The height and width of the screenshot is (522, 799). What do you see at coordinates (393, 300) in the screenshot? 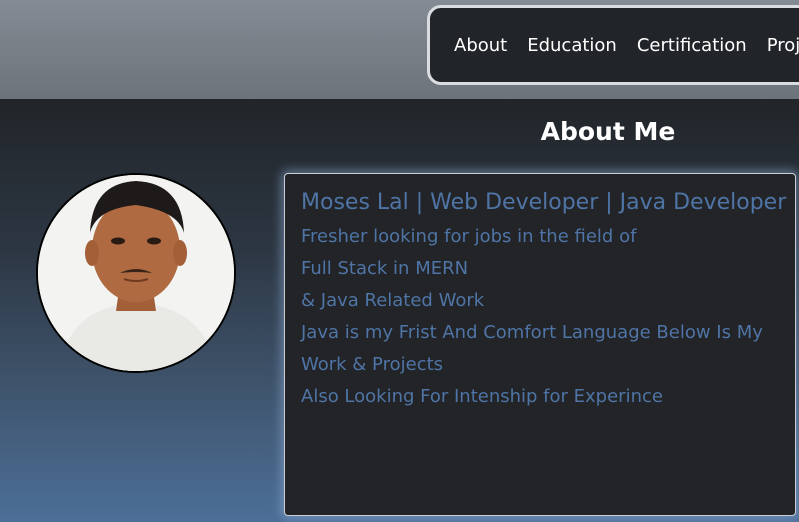
I see `about-line: & Java Related Work` at bounding box center [393, 300].